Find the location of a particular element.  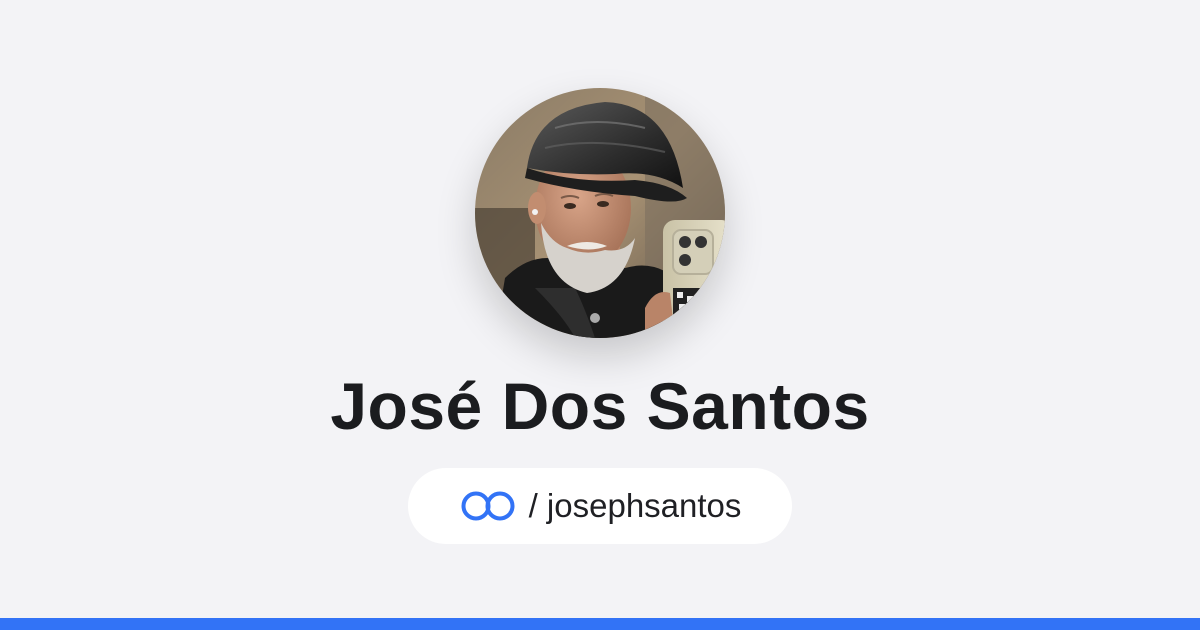

avatar is located at coordinates (600, 213).